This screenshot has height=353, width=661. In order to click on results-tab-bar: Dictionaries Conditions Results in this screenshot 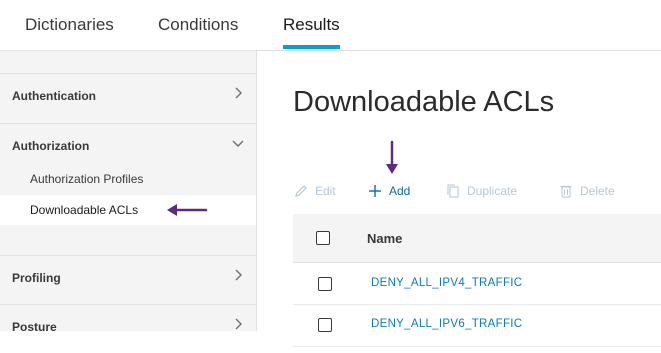, I will do `click(330, 25)`.